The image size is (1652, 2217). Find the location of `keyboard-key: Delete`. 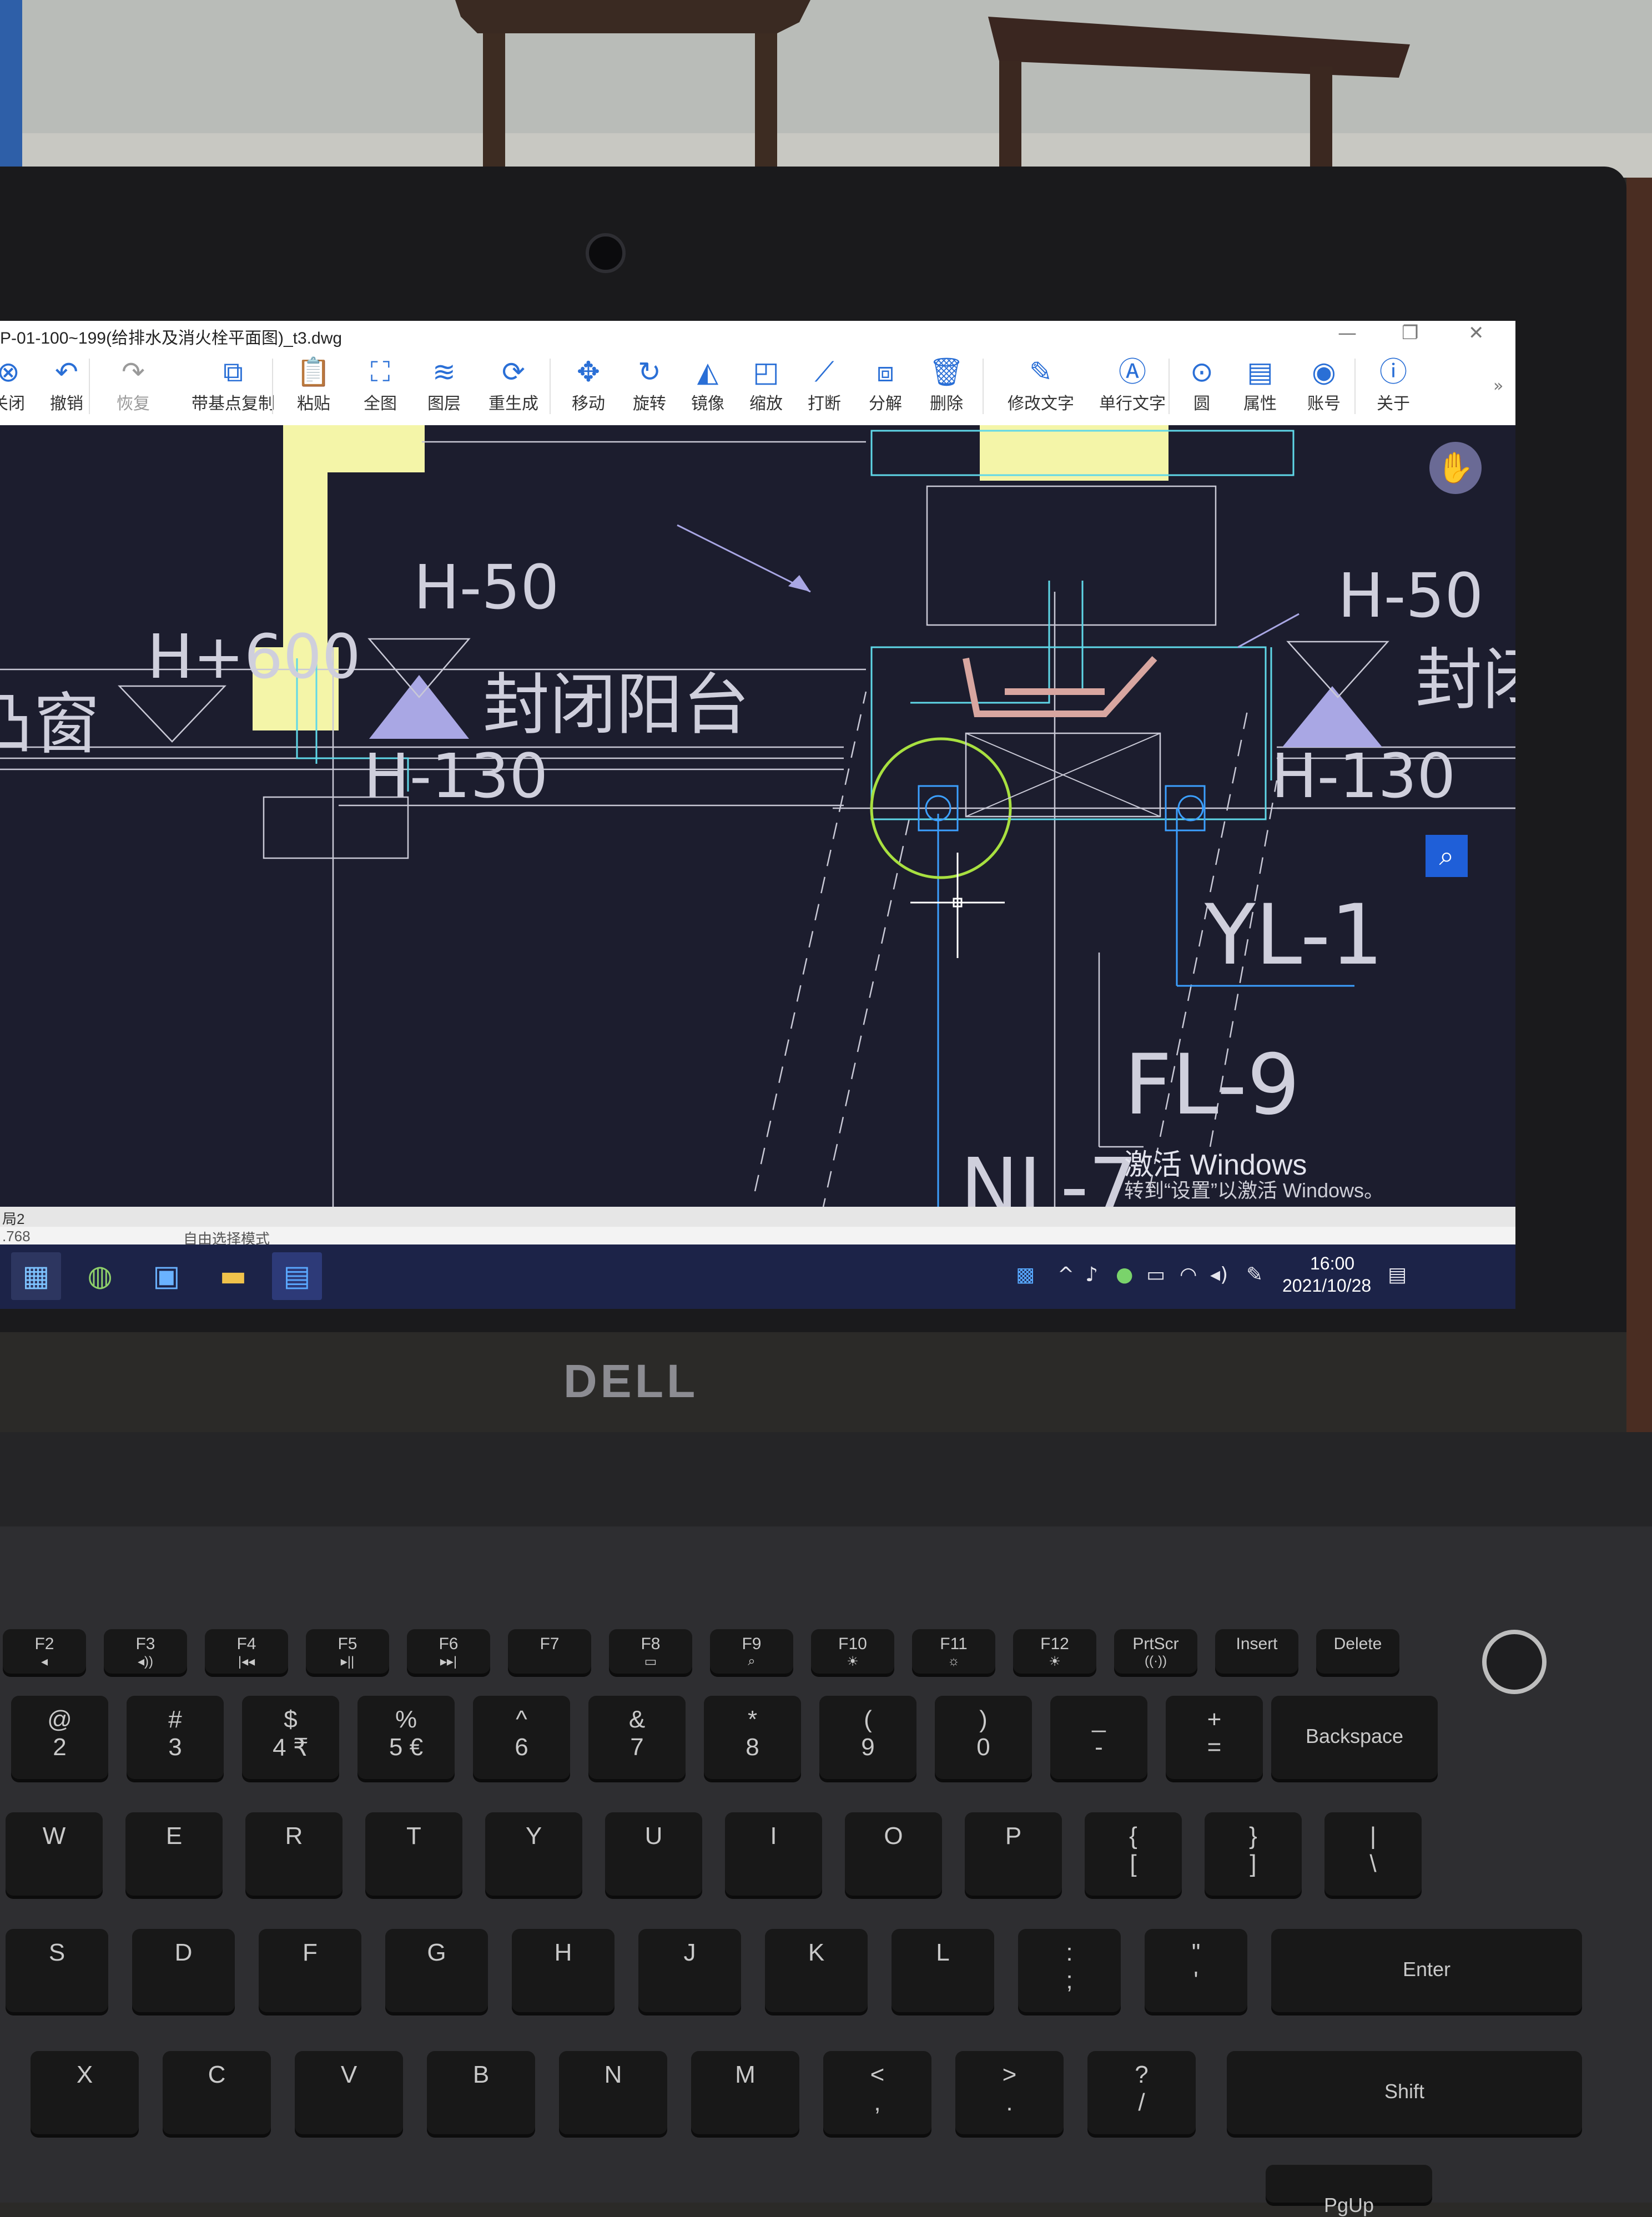

keyboard-key: Delete is located at coordinates (1357, 1652).